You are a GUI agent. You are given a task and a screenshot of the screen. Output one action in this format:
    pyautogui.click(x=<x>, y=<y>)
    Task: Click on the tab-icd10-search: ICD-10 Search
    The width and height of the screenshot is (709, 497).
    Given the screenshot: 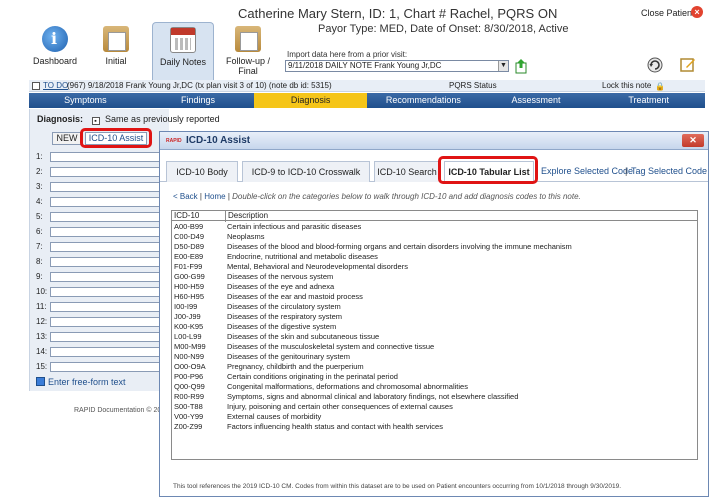 What is the action you would take?
    pyautogui.click(x=407, y=171)
    